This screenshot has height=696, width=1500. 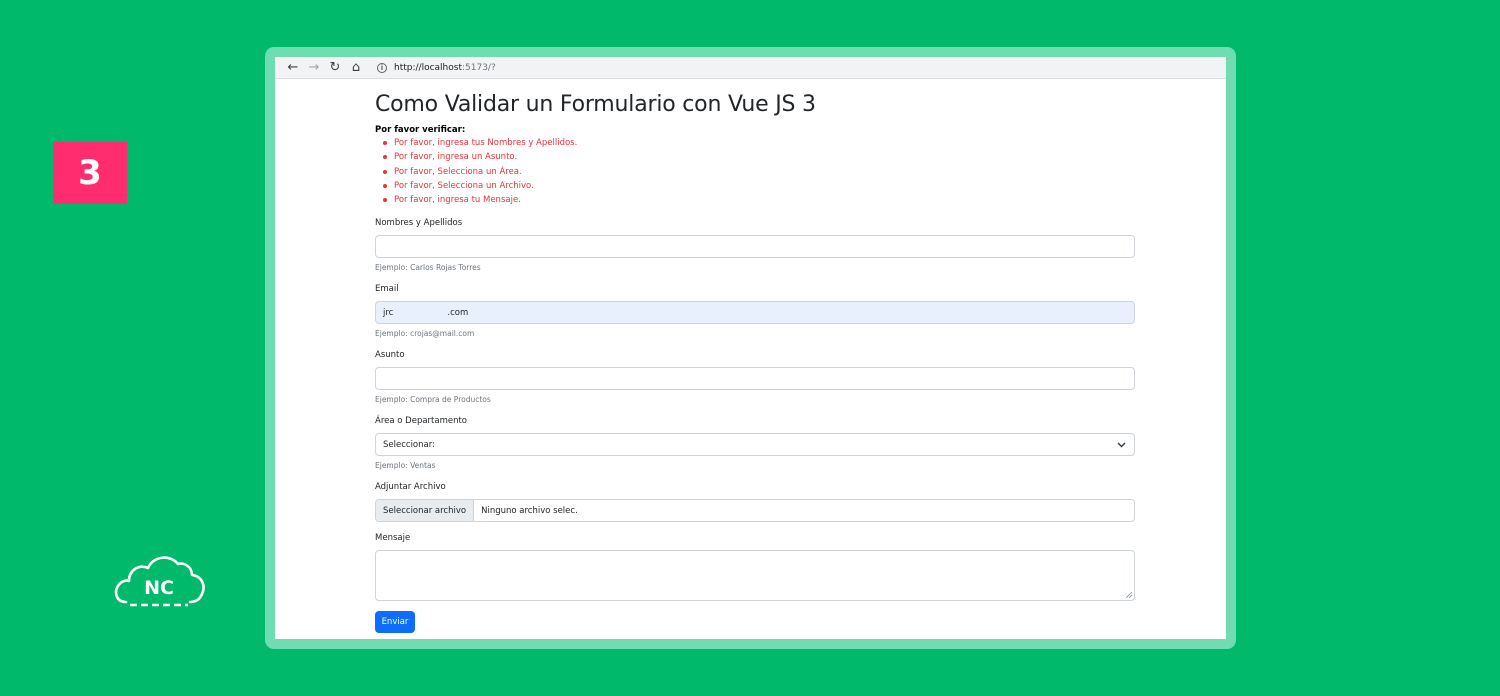 I want to click on error-item: Por favor, Selecciona un Archivo., so click(x=759, y=186).